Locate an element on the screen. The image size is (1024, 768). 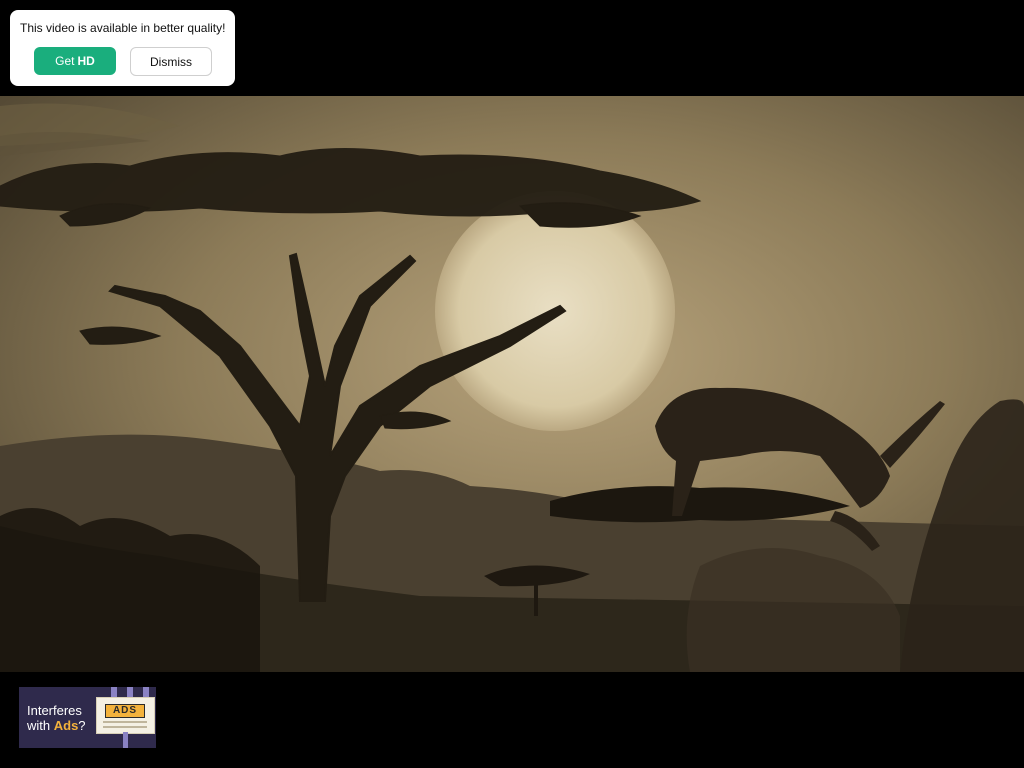
ads-card-icon: ADS is located at coordinates (125, 715).